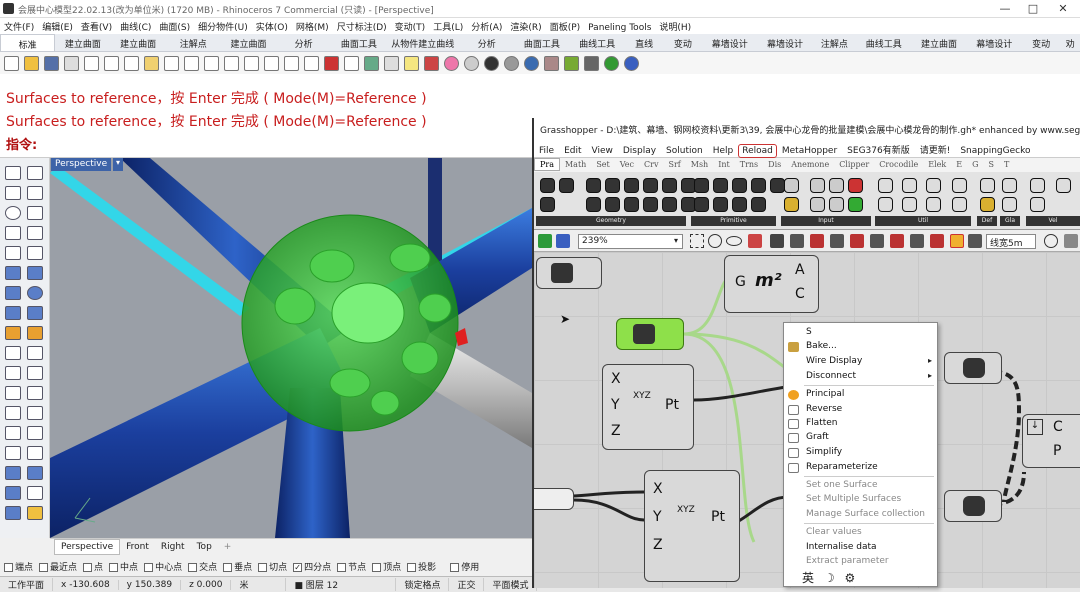 This screenshot has height=592, width=1080. What do you see at coordinates (118, 164) in the screenshot?
I see `viewport-dropdown-icon: ▾` at bounding box center [118, 164].